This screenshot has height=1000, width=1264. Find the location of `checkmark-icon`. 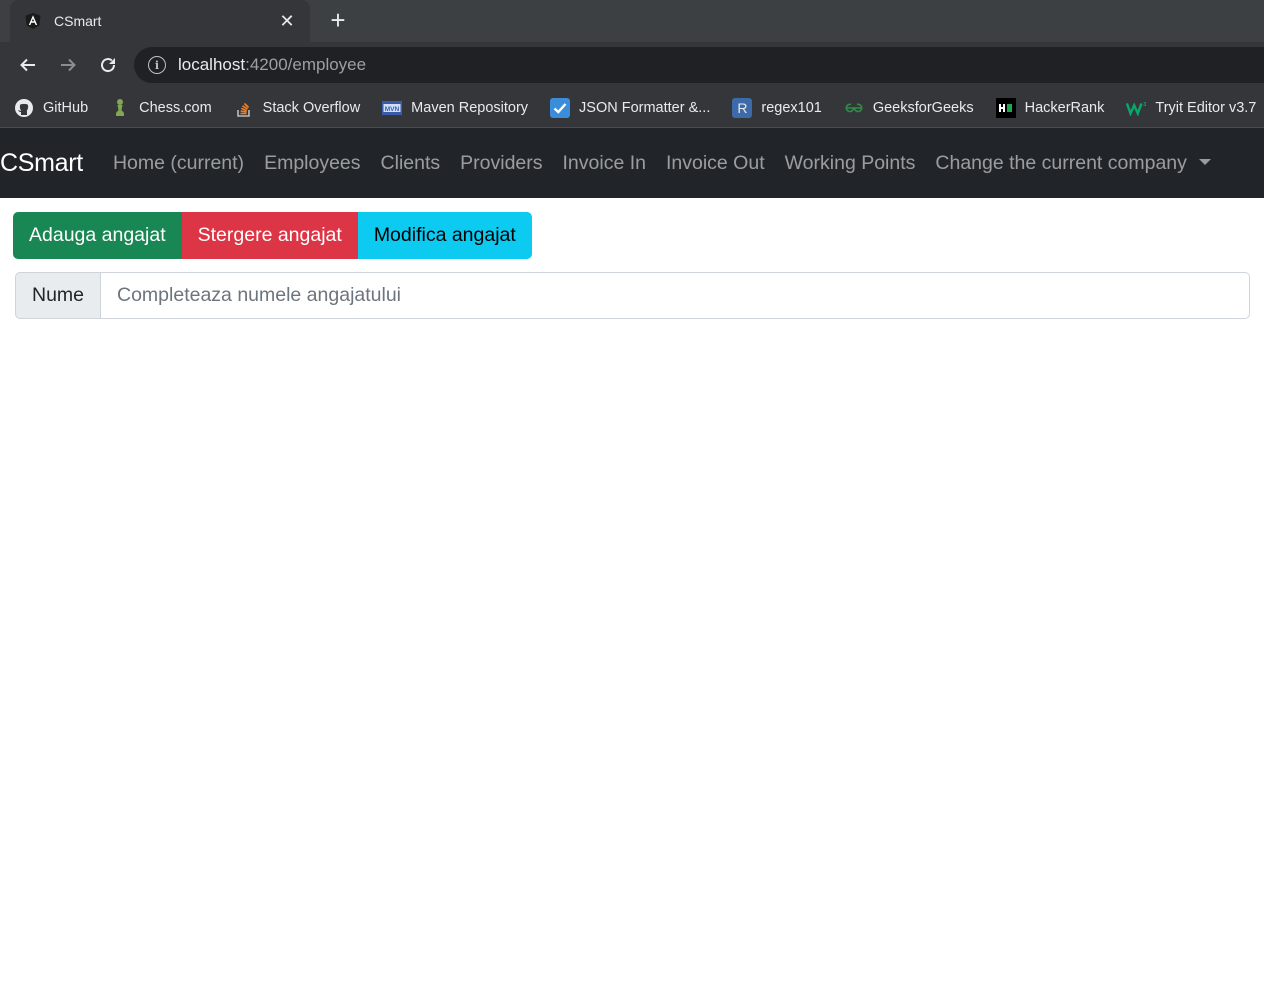

checkmark-icon is located at coordinates (560, 107).